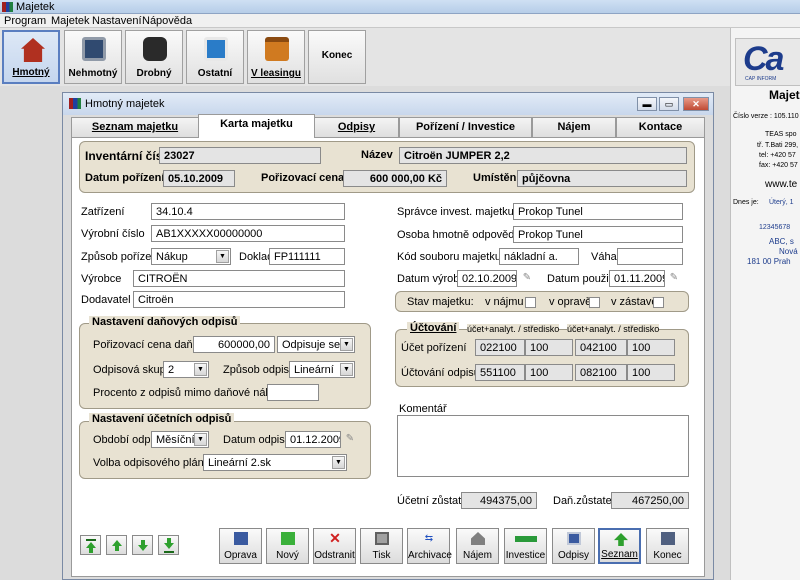  I want to click on danove-odpisy-title: Nastavení daňových odpisů, so click(165, 322).